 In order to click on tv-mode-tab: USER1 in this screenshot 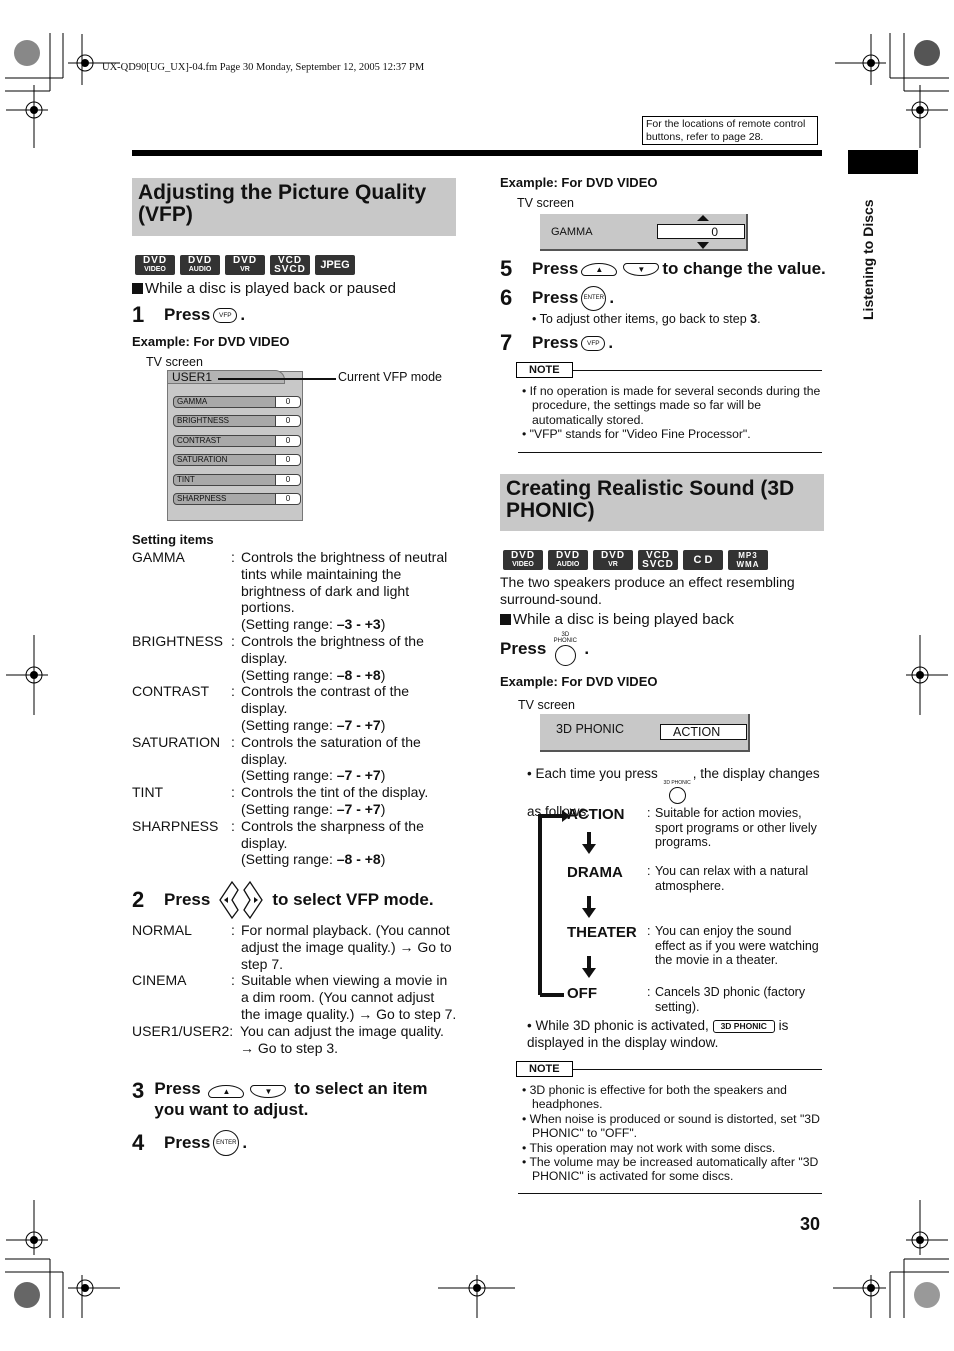, I will do `click(226, 377)`.